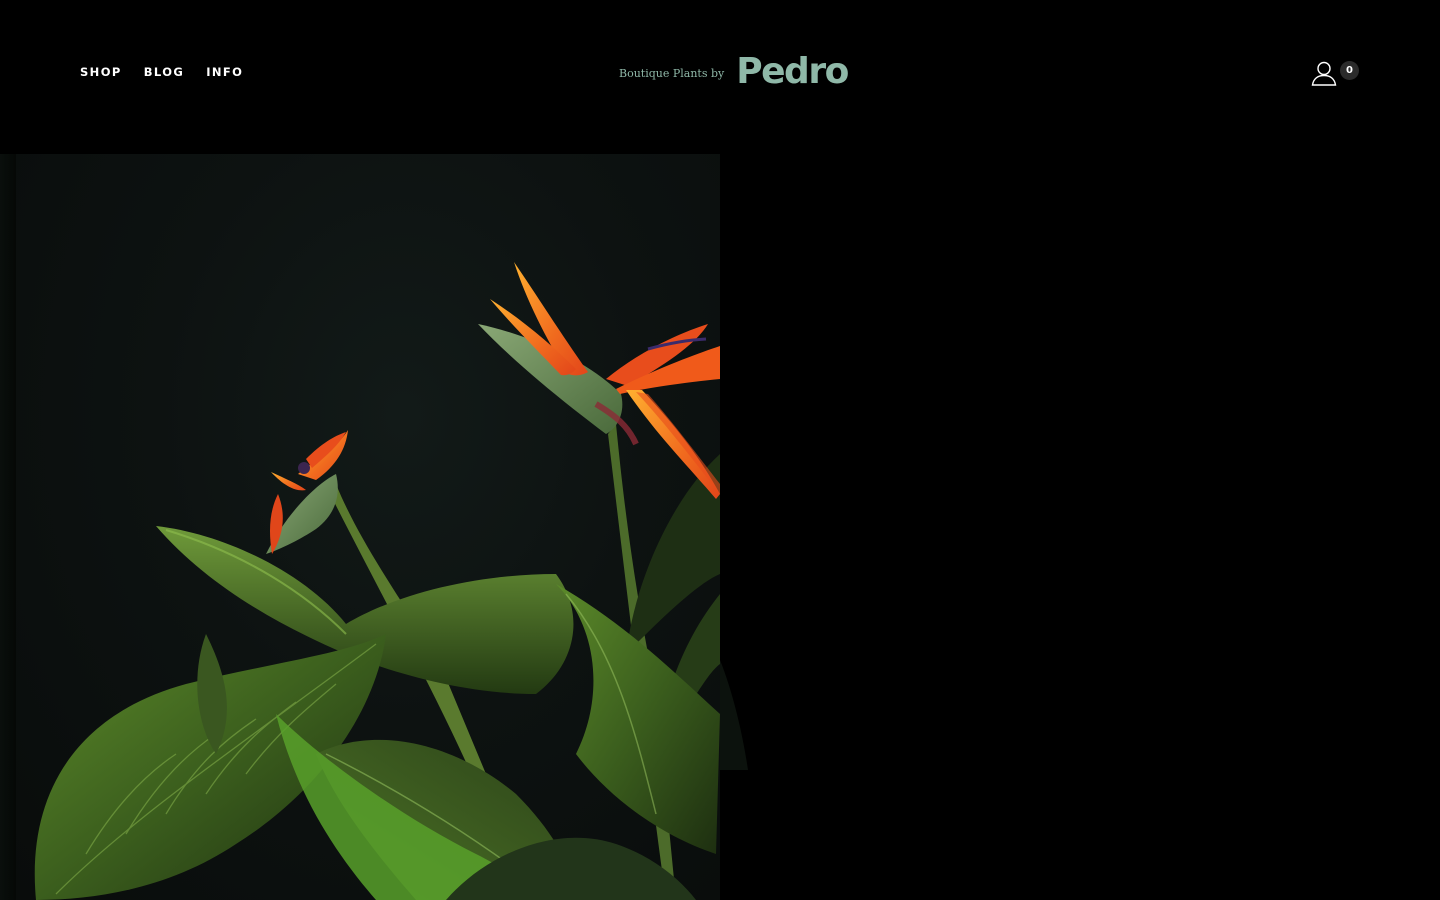  Describe the element at coordinates (1324, 73) in the screenshot. I see `user-icon` at that location.